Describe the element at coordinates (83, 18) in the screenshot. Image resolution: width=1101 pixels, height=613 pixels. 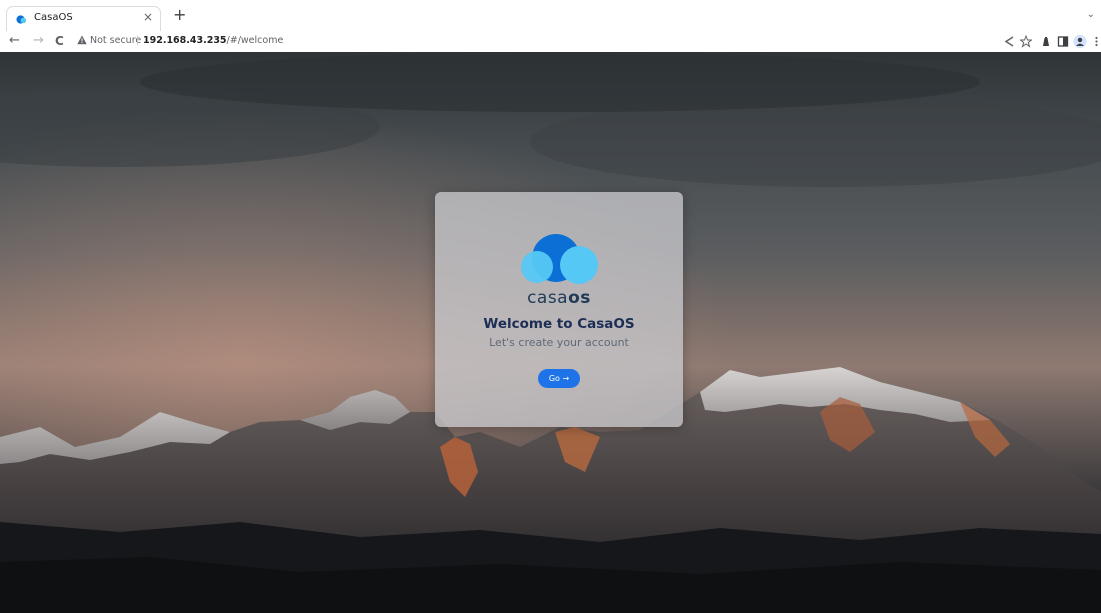
I see `browser-tab: CasaOS ×` at that location.